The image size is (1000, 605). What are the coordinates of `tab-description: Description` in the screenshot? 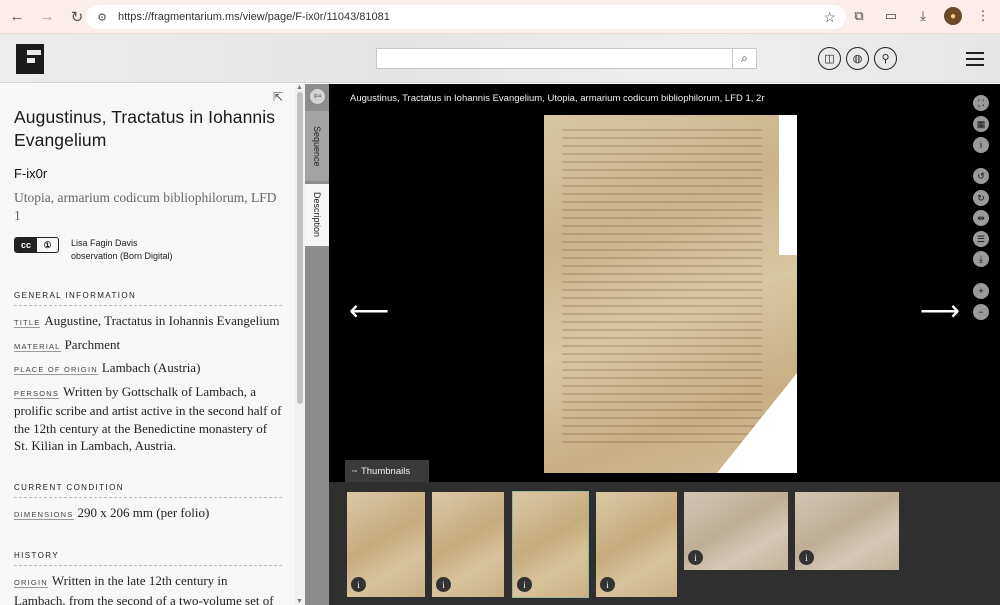 It's located at (317, 215).